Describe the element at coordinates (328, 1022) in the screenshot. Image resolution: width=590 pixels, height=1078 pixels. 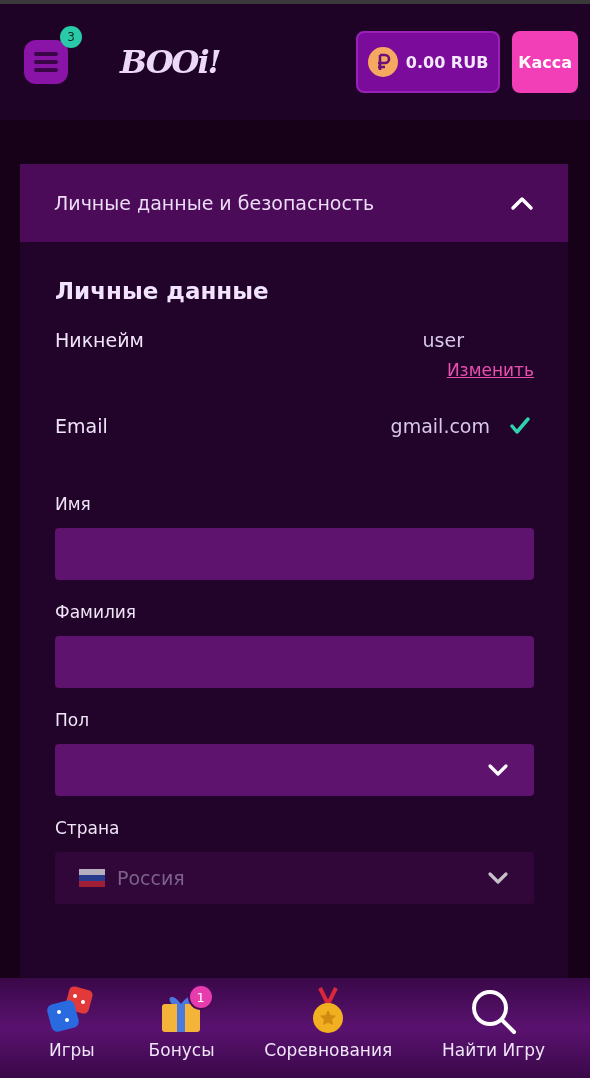
I see `nav-item: Соревнования` at that location.